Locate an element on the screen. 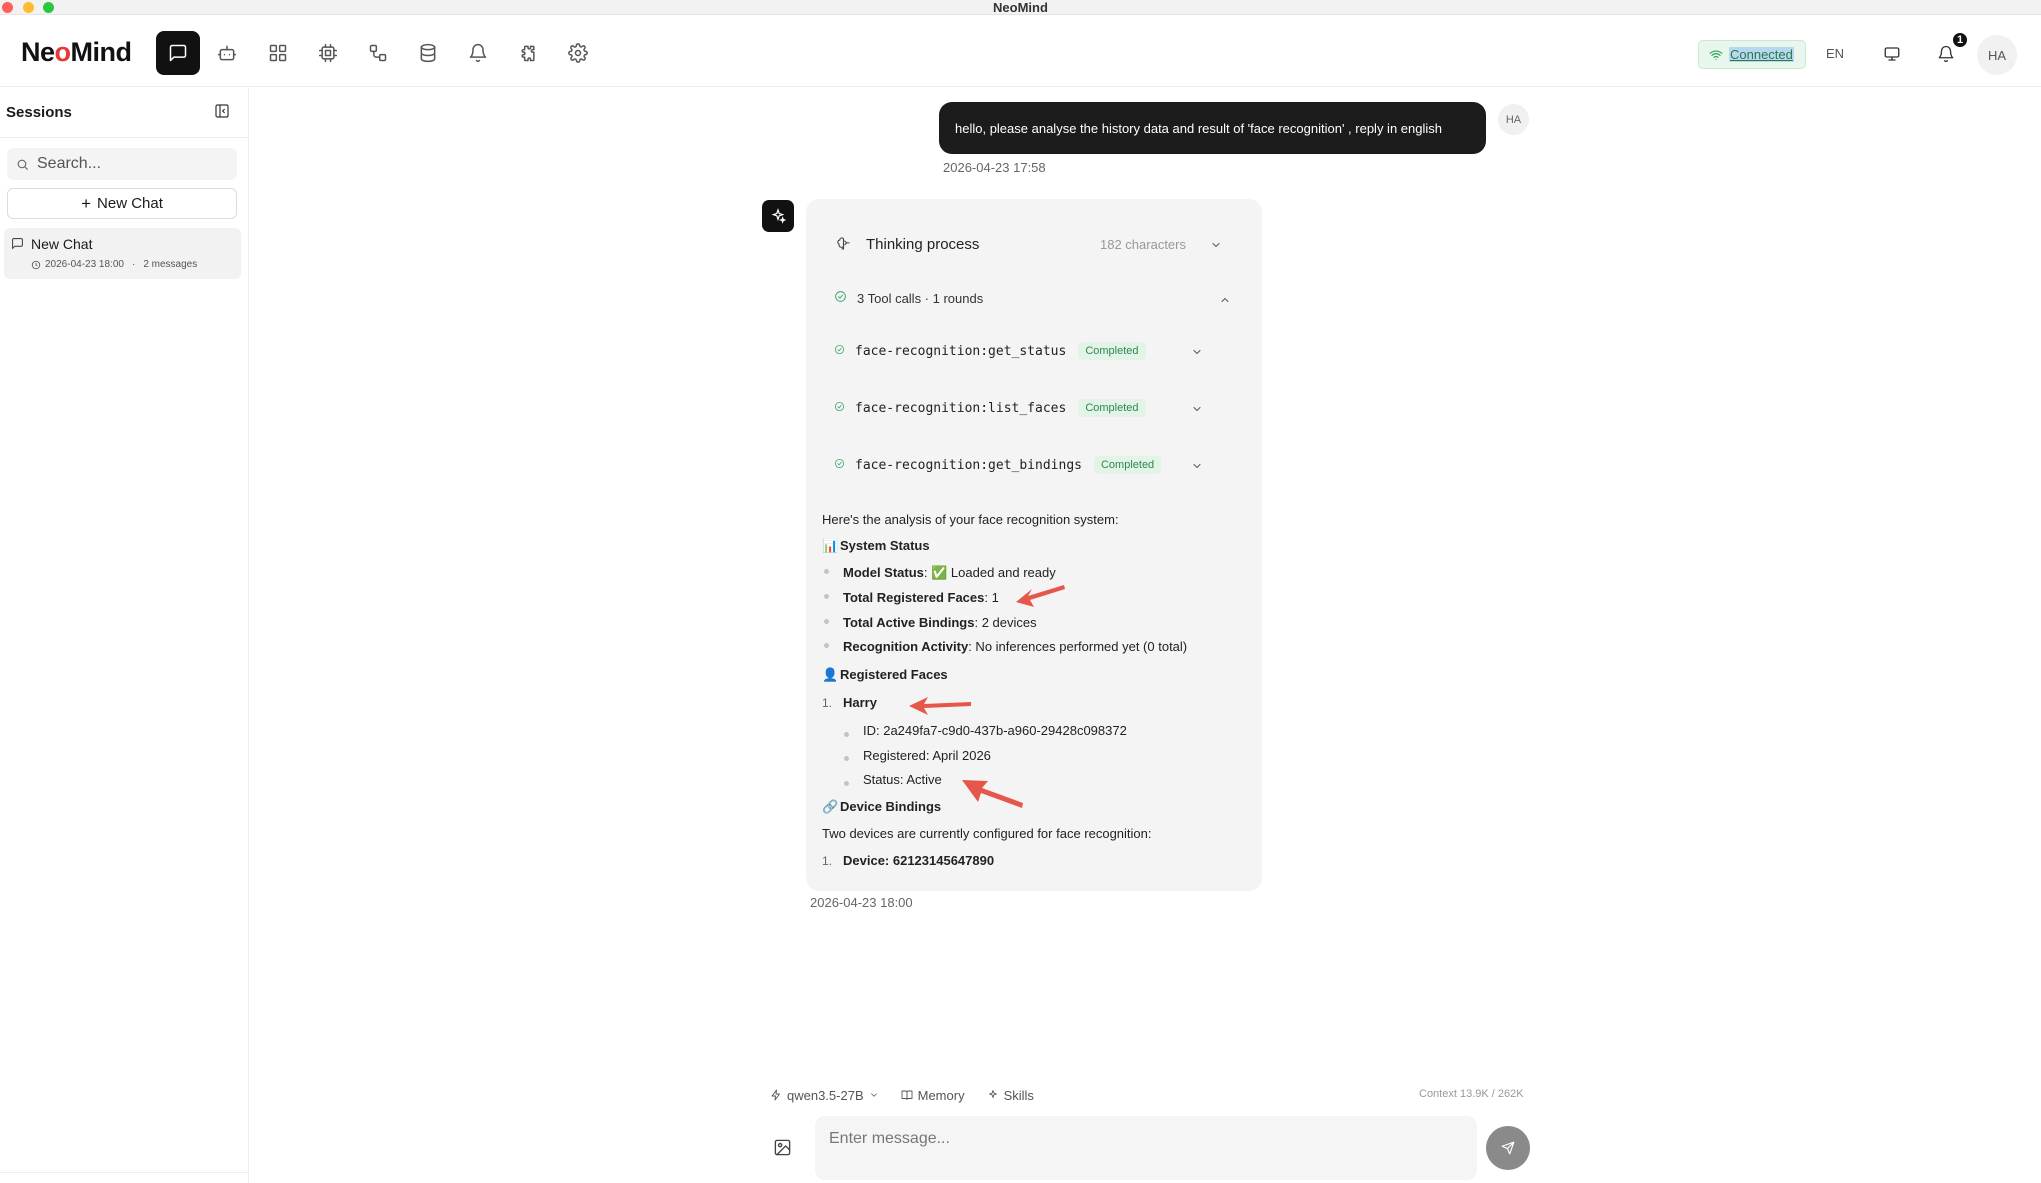  session-meta: 2026-04-23 18:00 · 2 messages is located at coordinates (114, 264).